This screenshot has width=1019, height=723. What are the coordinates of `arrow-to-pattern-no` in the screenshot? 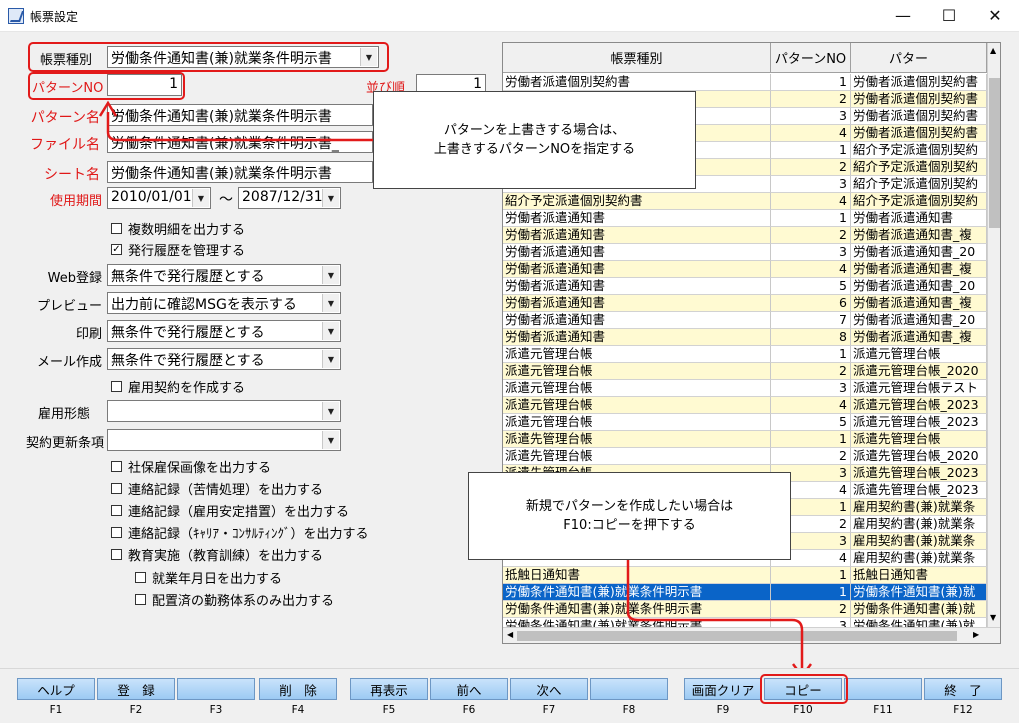 It's located at (239, 127).